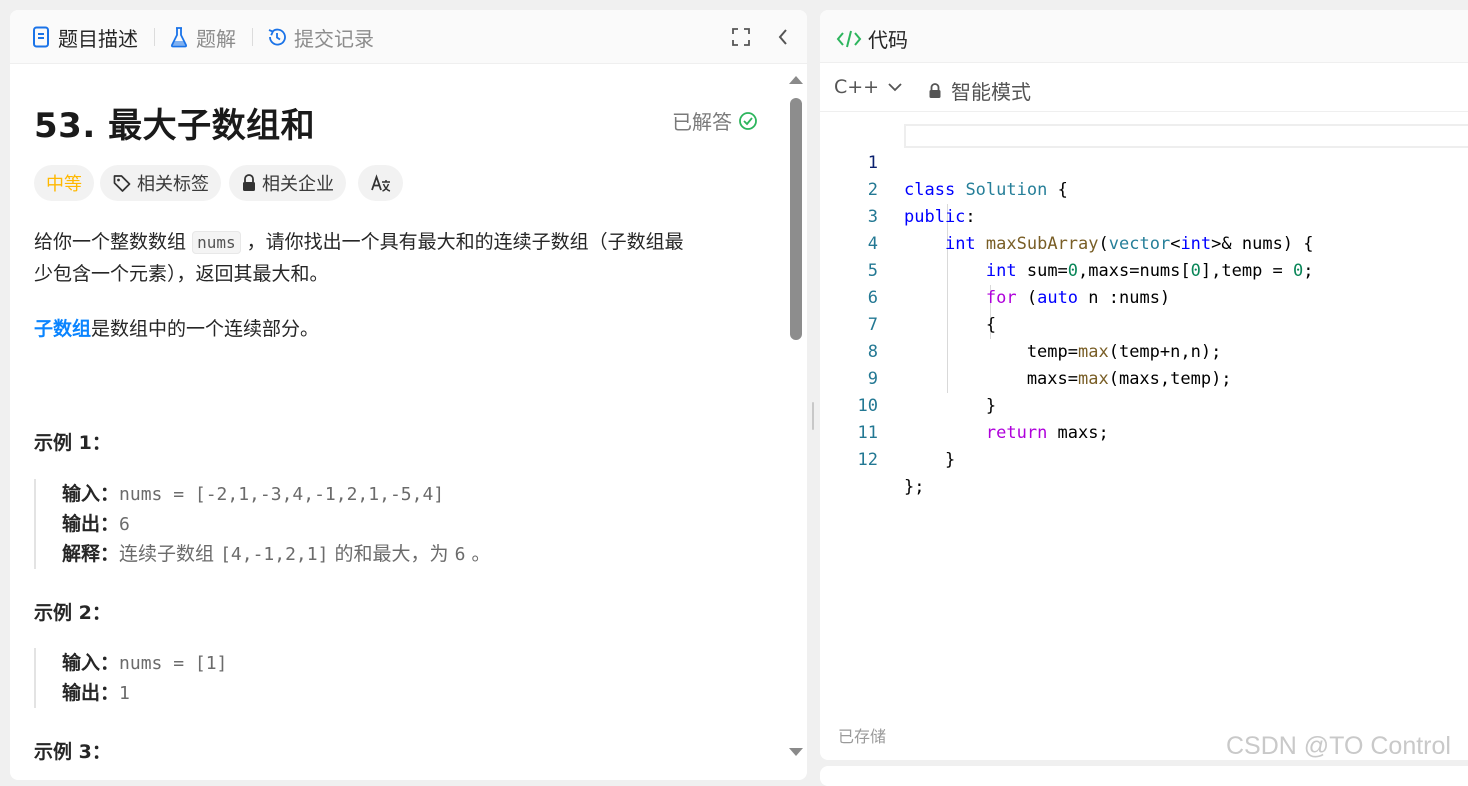 Image resolution: width=1468 pixels, height=786 pixels. What do you see at coordinates (940, 217) in the screenshot?
I see `code-text: public:` at bounding box center [940, 217].